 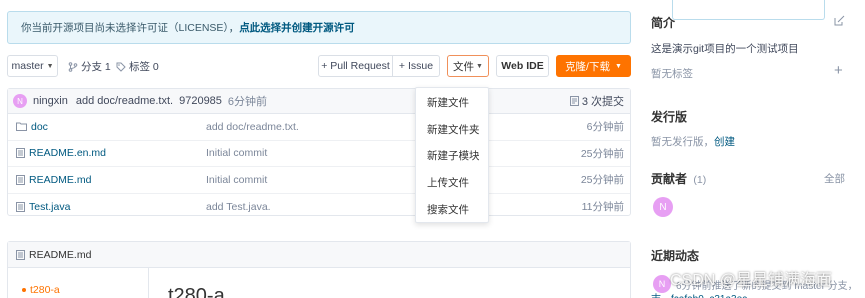 I want to click on toc-item: t280-a, so click(x=41, y=290).